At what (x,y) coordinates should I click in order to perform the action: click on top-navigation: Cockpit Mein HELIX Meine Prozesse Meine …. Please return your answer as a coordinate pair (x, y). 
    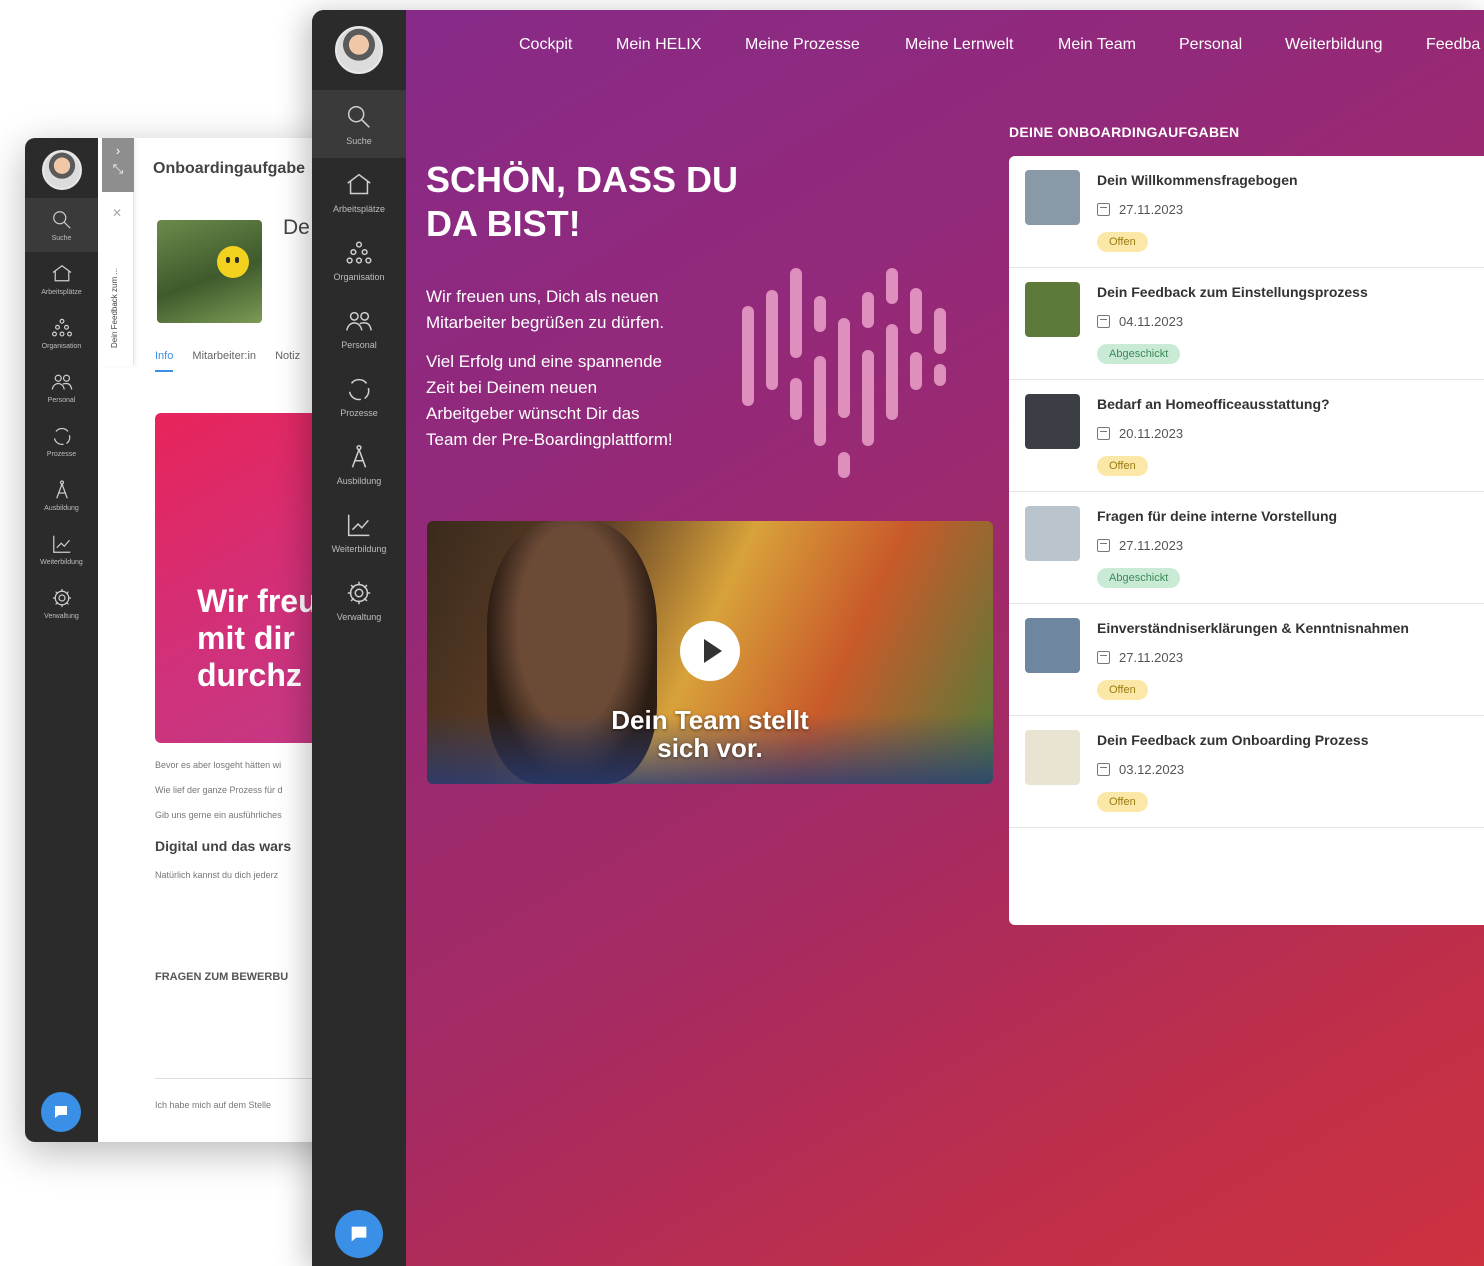
    Looking at the image, I should click on (945, 48).